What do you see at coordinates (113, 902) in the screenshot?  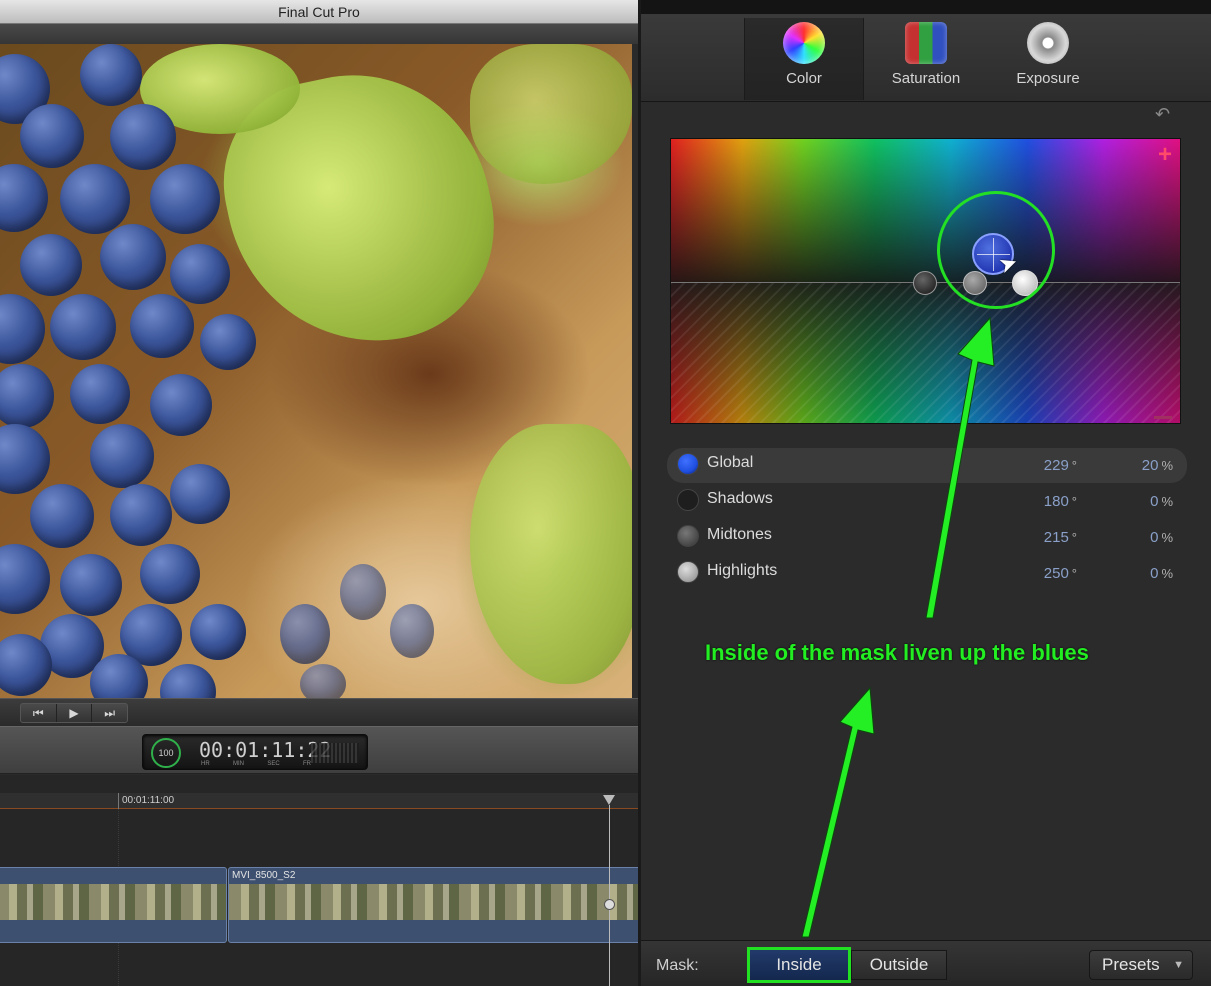 I see `clip-filmstrip` at bounding box center [113, 902].